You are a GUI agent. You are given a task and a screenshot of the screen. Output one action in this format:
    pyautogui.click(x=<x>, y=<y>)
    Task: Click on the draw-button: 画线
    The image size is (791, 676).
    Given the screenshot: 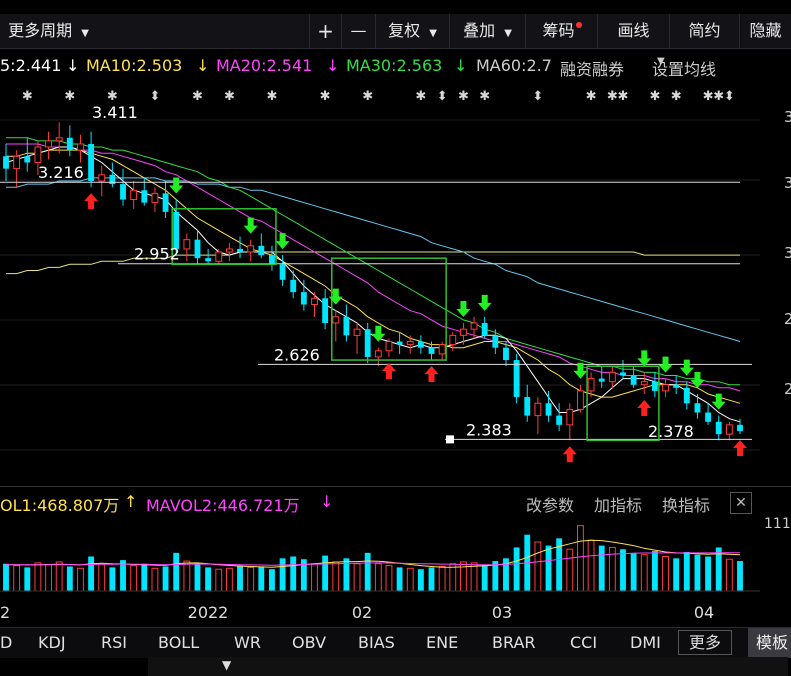 What is the action you would take?
    pyautogui.click(x=633, y=31)
    